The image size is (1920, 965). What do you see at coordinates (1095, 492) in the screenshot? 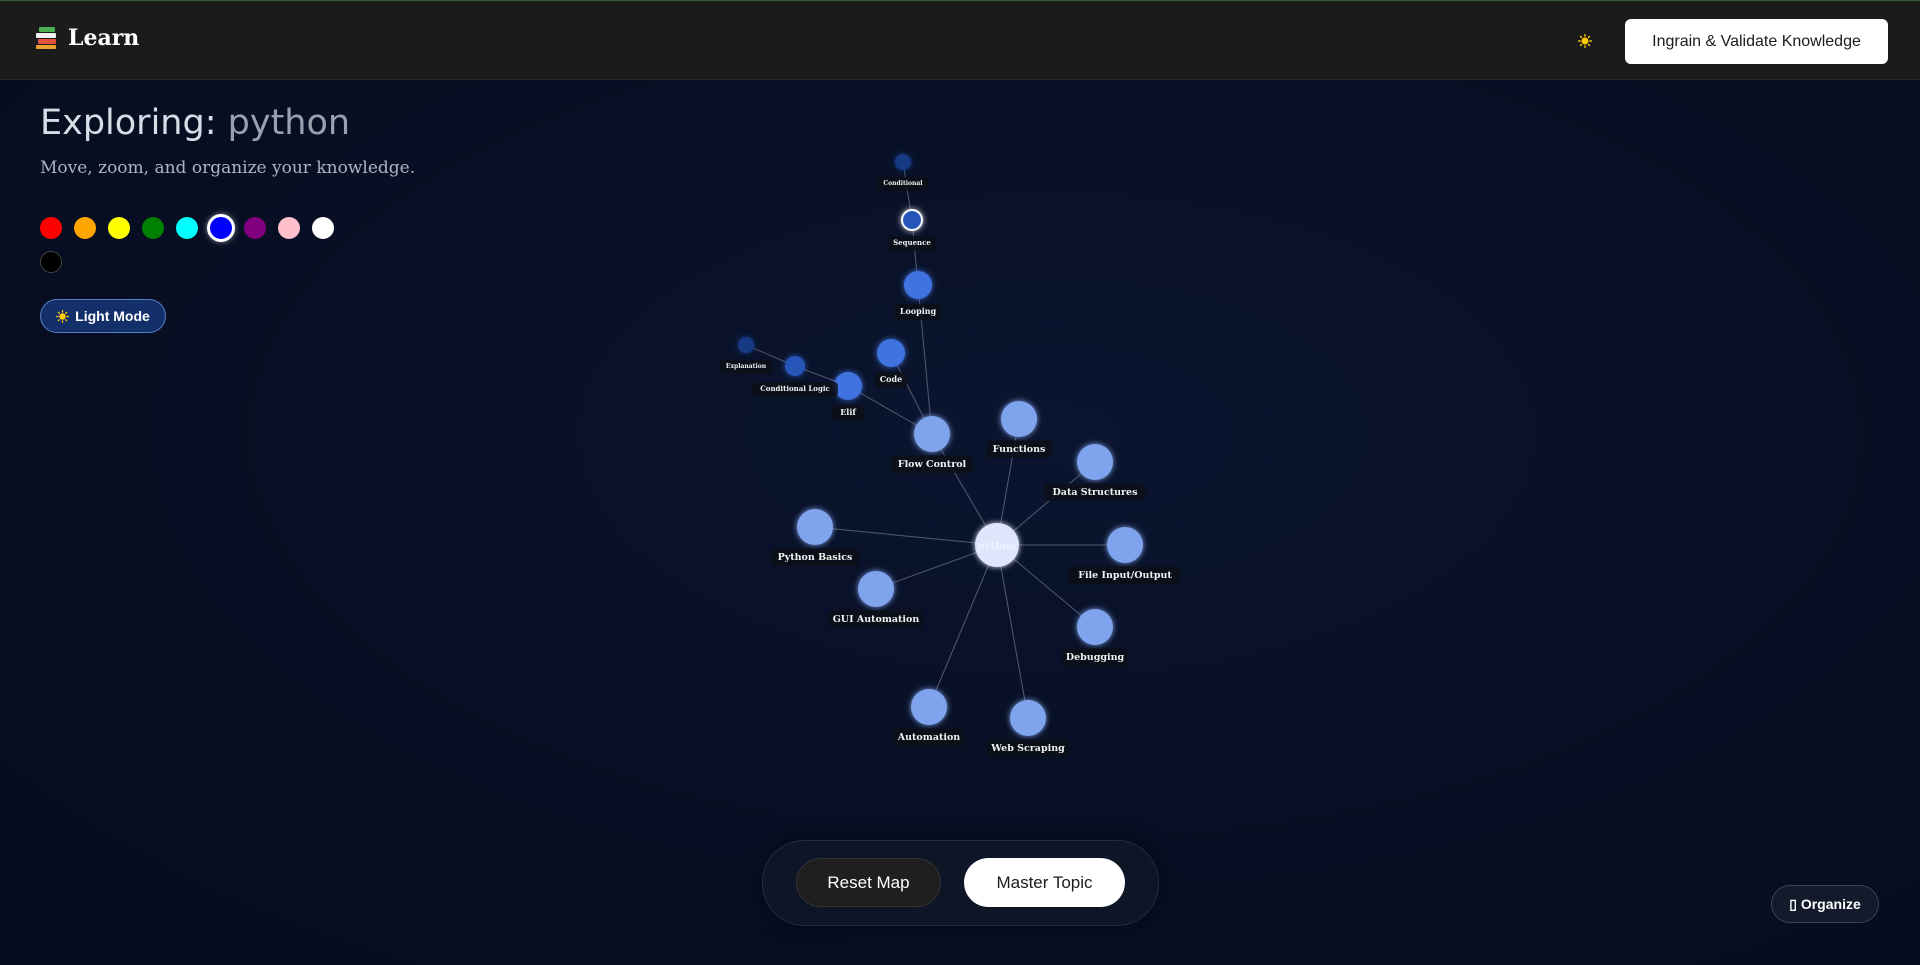
I see `node-label: Data Structures` at bounding box center [1095, 492].